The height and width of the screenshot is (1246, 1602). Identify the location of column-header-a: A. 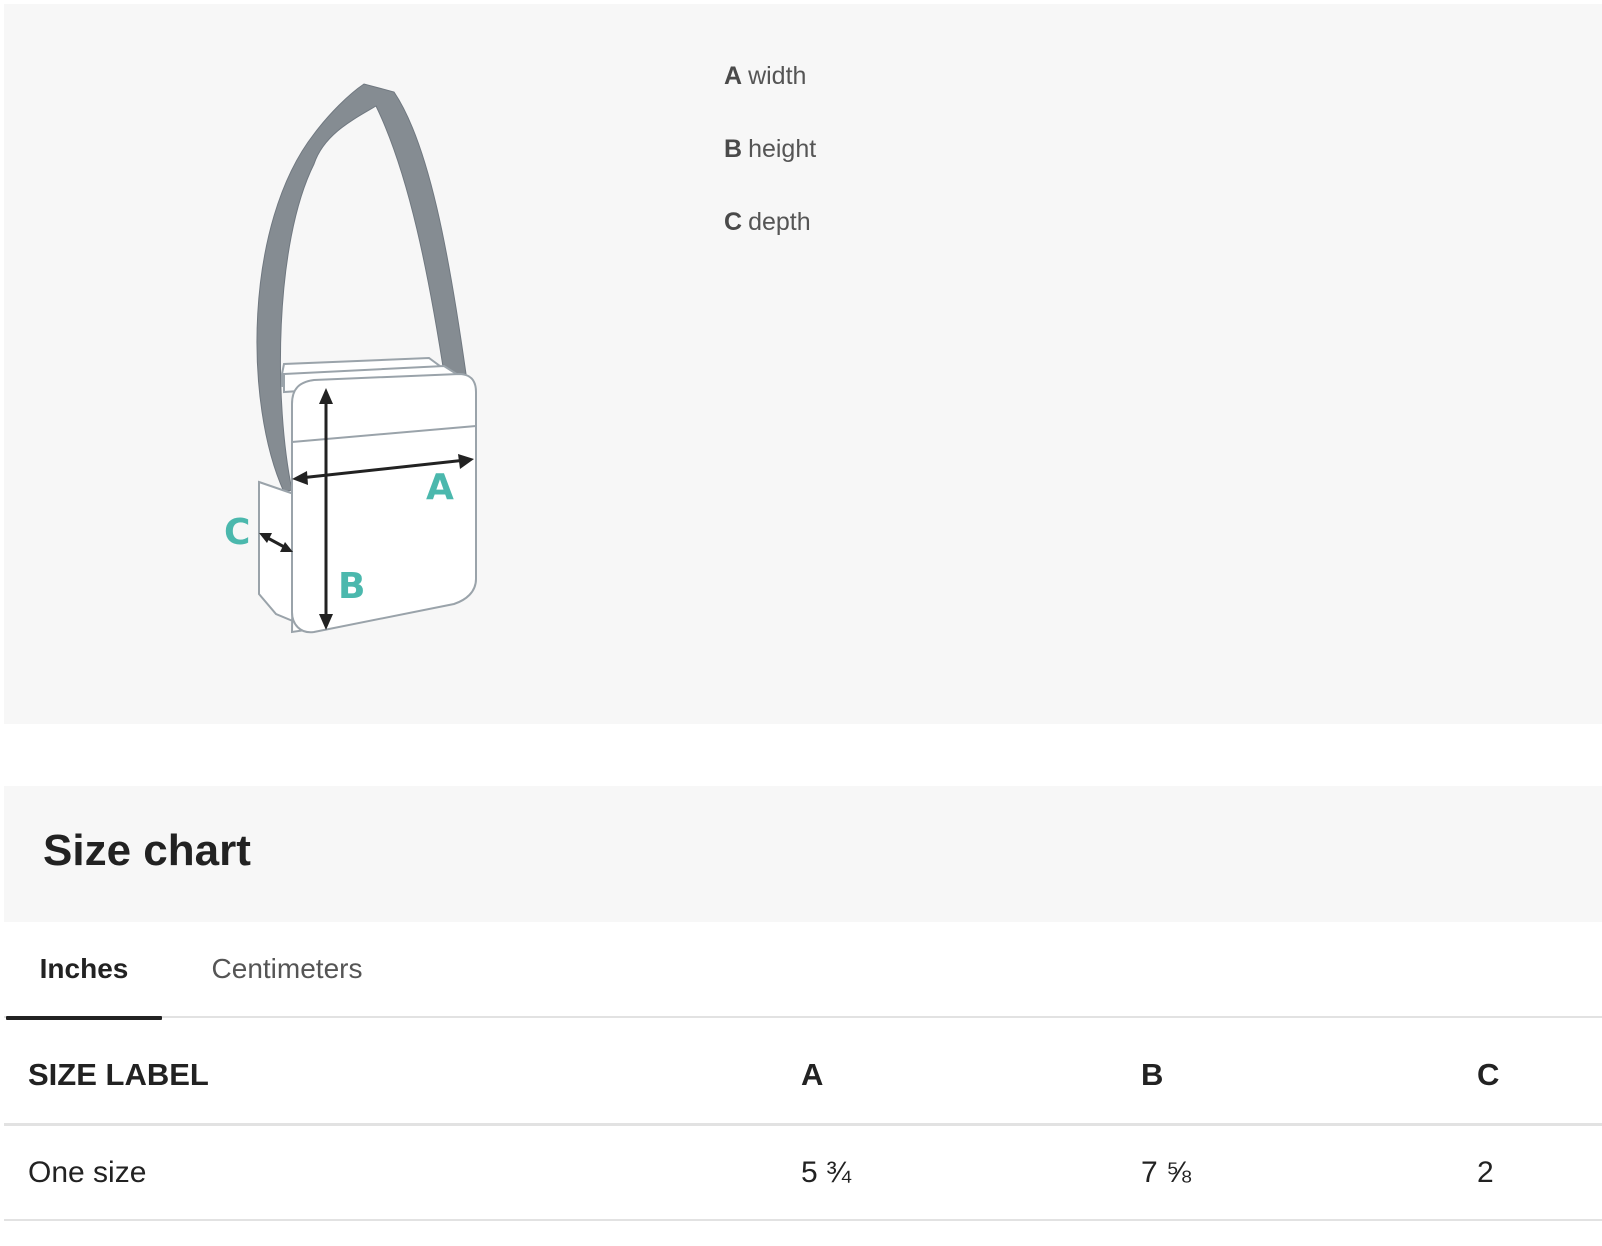
(812, 1074).